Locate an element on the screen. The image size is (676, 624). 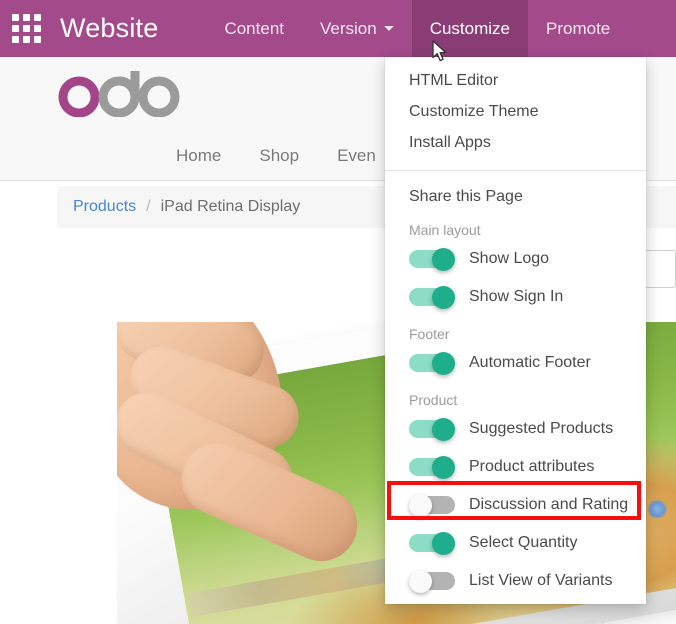
option-row-product-attributes: Product attributes is located at coordinates (515, 467).